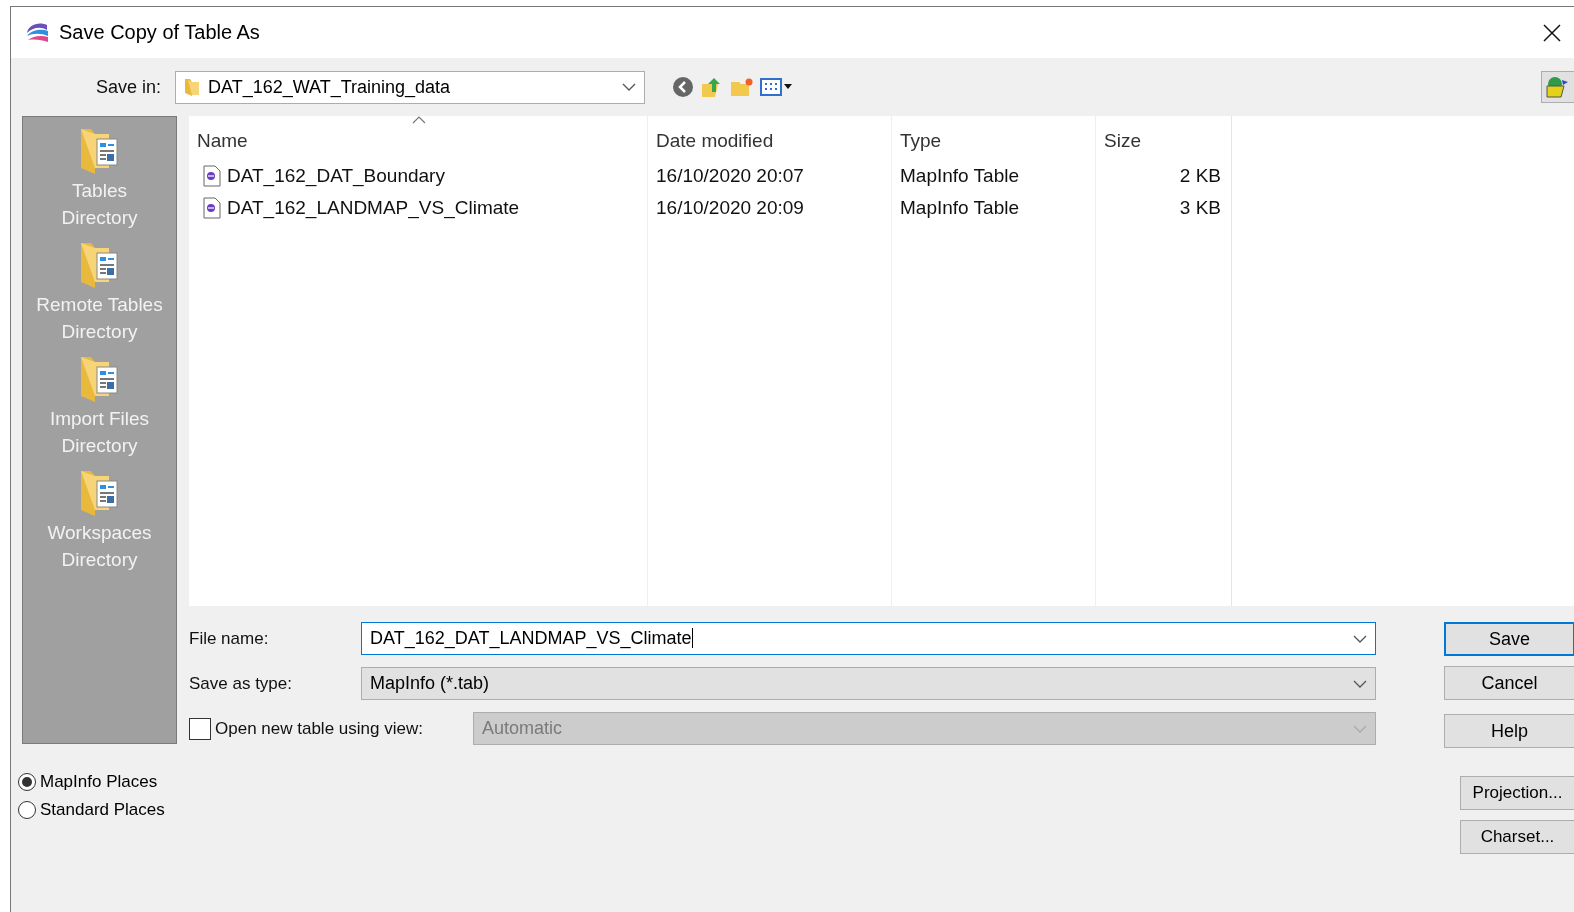 This screenshot has height=912, width=1574. What do you see at coordinates (373, 208) in the screenshot?
I see `table-cell: DAT_162_LANDMAP_VS_Climate` at bounding box center [373, 208].